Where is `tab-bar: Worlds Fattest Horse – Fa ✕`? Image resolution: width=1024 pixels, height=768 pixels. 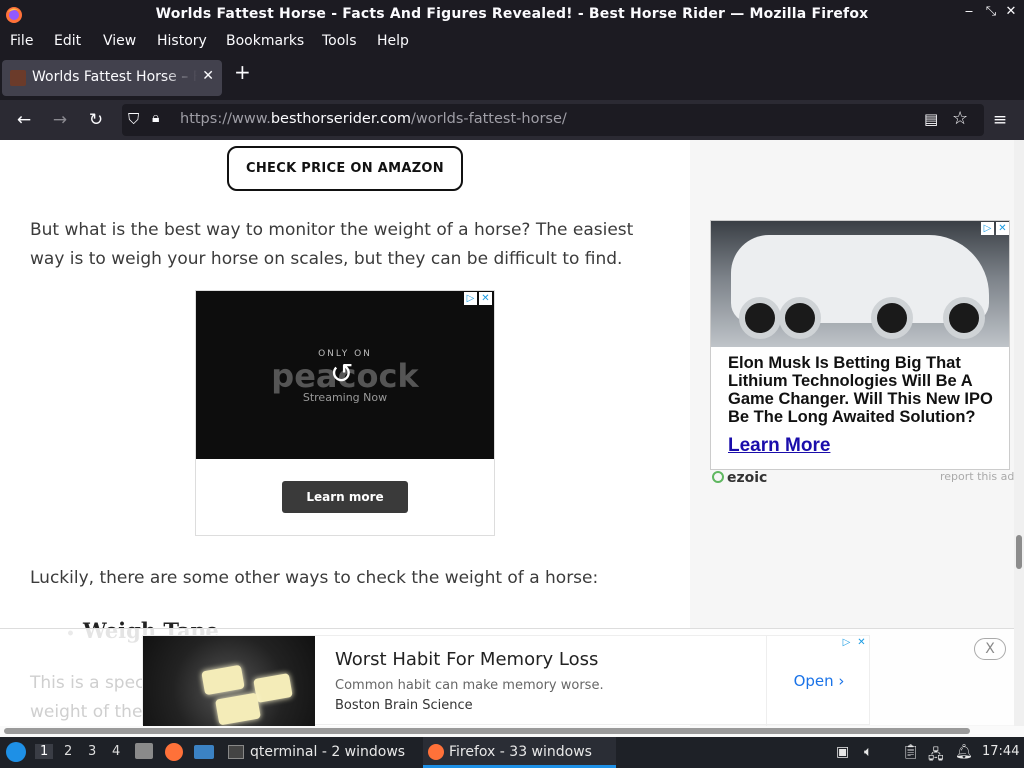
tab-bar: Worlds Fattest Horse – Fa ✕ is located at coordinates (512, 77).